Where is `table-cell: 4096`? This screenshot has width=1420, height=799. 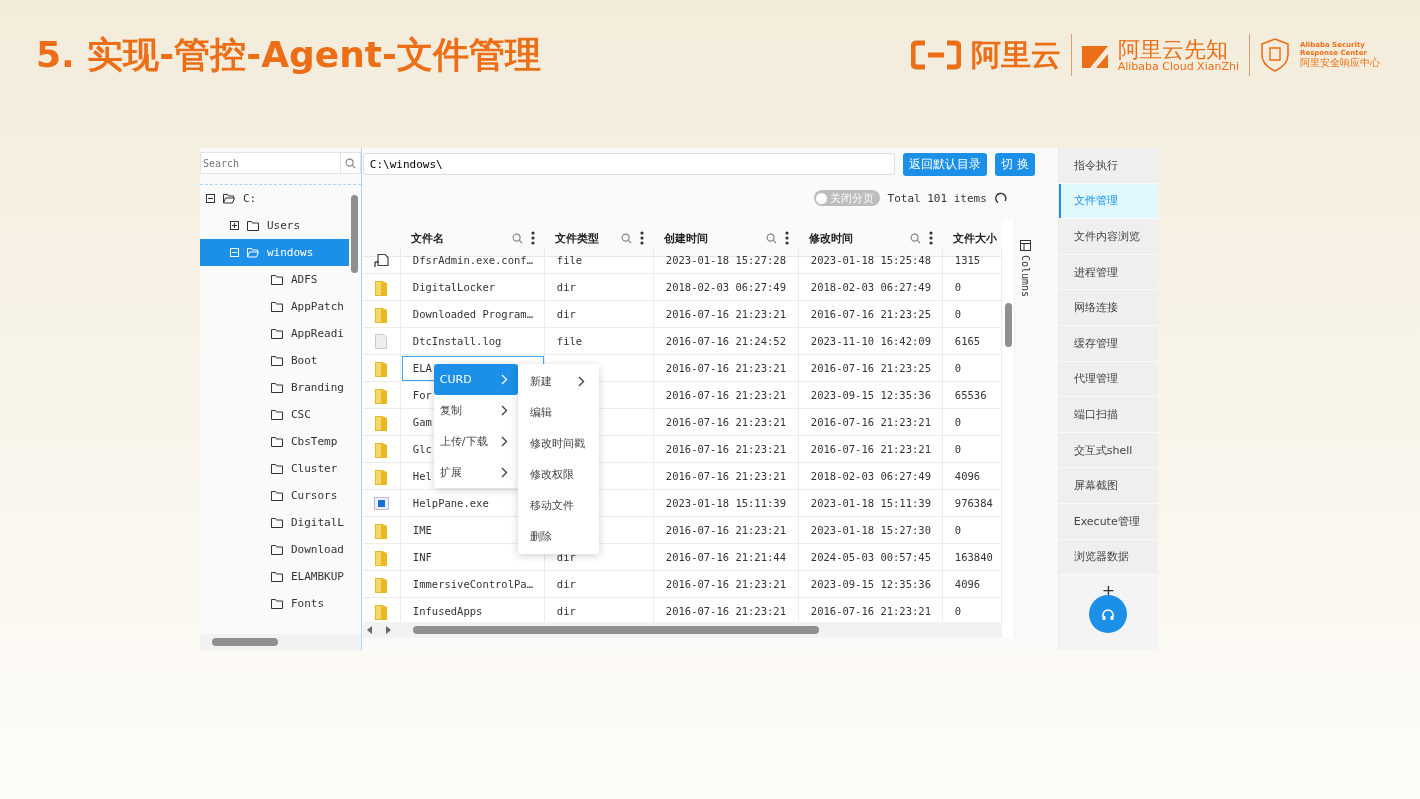 table-cell: 4096 is located at coordinates (972, 476).